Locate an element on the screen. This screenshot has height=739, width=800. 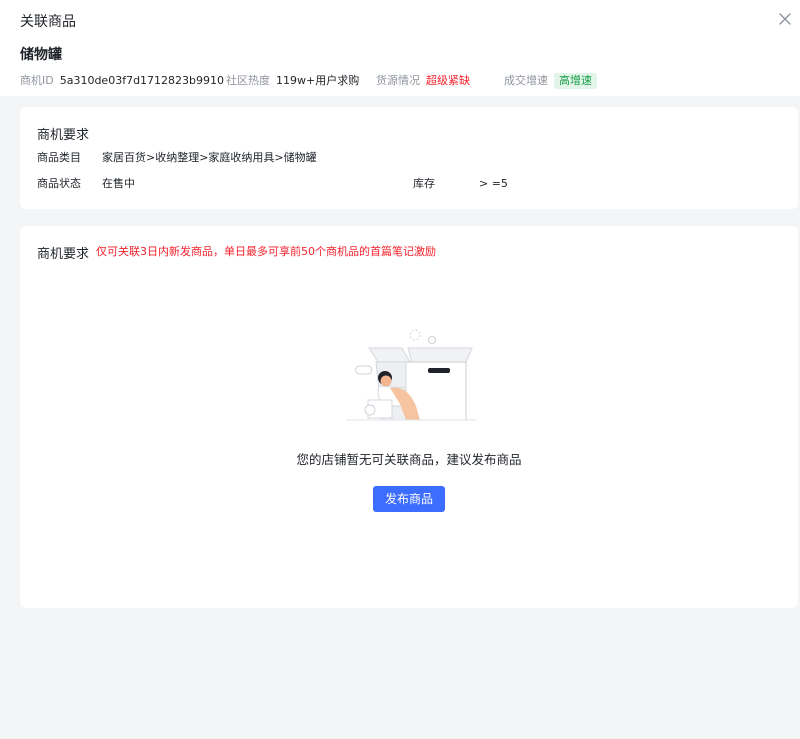
status-label: 商品状态 is located at coordinates (59, 183).